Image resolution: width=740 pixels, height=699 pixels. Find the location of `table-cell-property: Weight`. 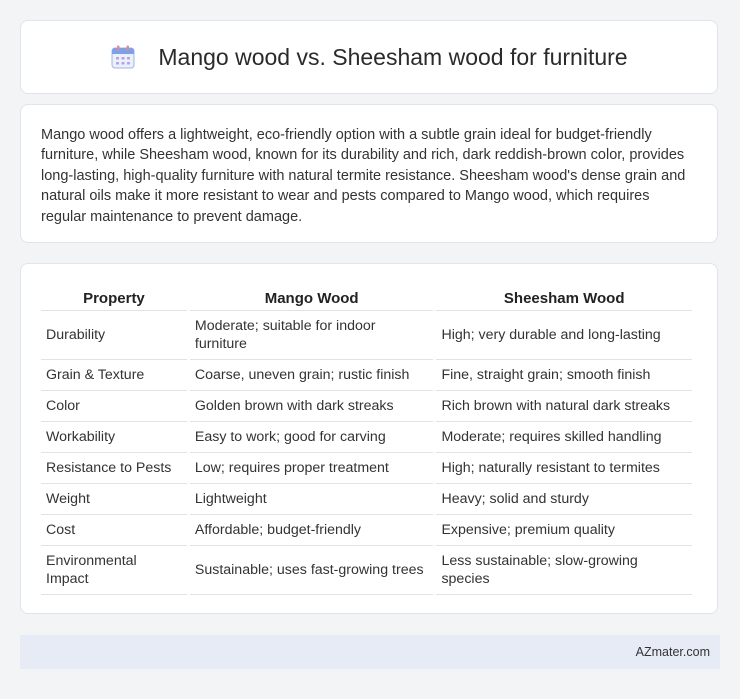

table-cell-property: Weight is located at coordinates (114, 499).